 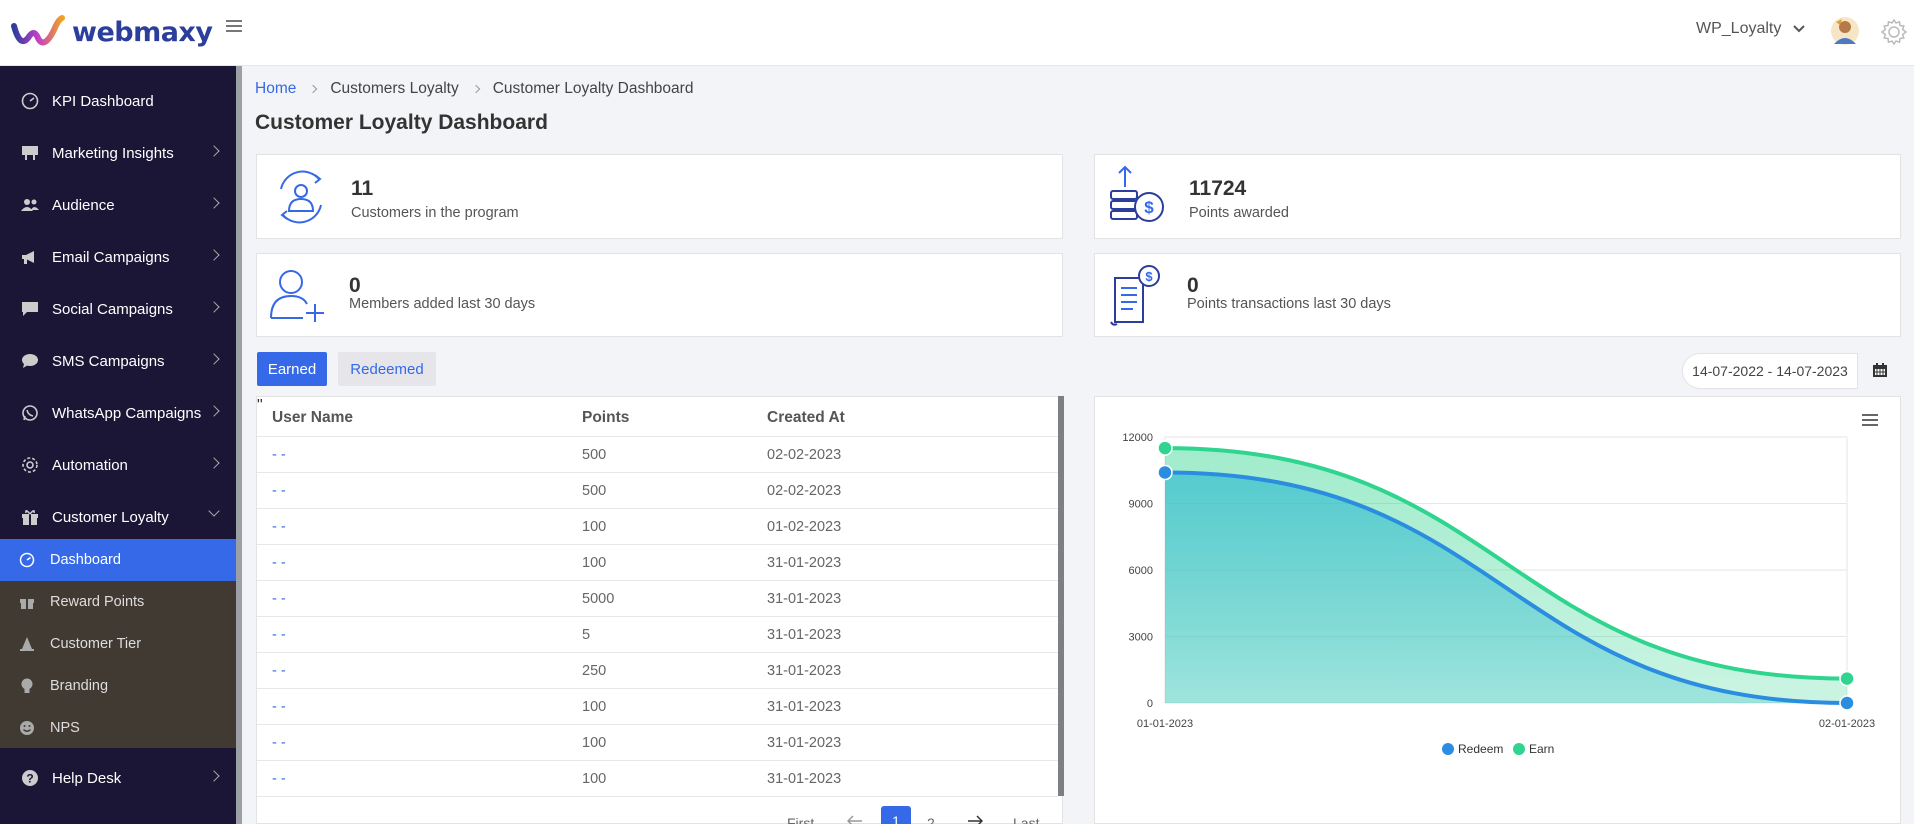 What do you see at coordinates (312, 418) in the screenshot?
I see `column-header-user-name: User Name` at bounding box center [312, 418].